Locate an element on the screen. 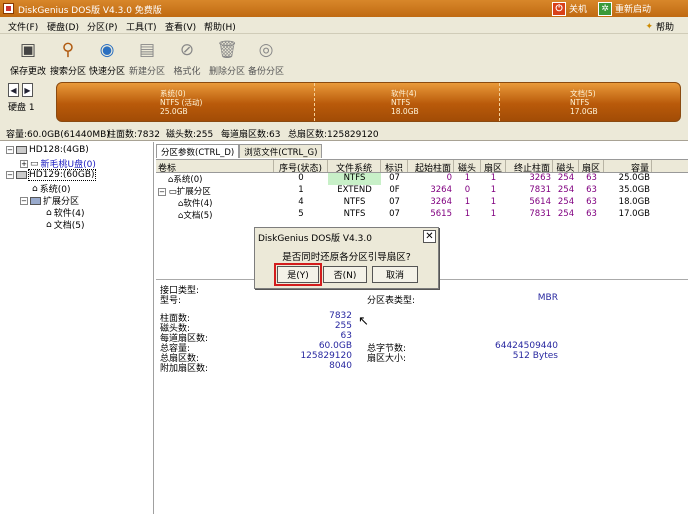 This screenshot has width=688, height=514. partition-segment-software: 软件(4) NTFS 18.0GB is located at coordinates (407, 102).